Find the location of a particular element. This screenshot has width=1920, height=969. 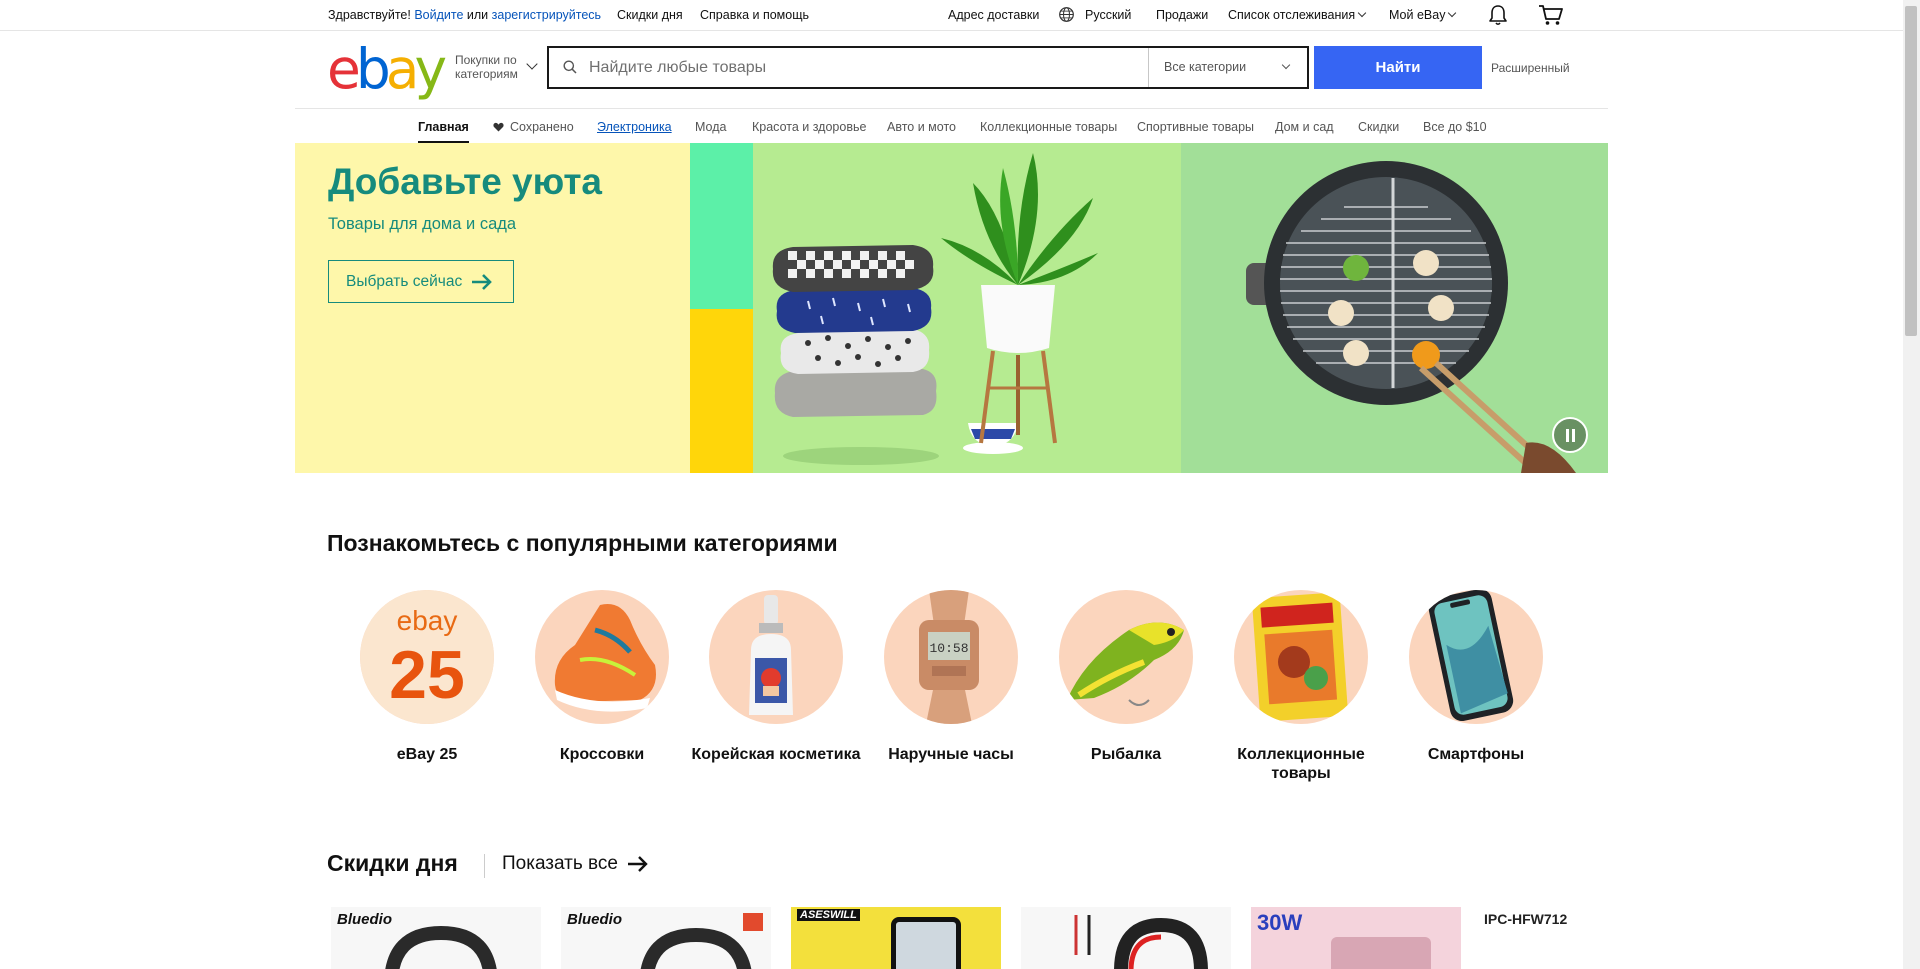

deal-brand: IPC-HFW712 is located at coordinates (1526, 919).